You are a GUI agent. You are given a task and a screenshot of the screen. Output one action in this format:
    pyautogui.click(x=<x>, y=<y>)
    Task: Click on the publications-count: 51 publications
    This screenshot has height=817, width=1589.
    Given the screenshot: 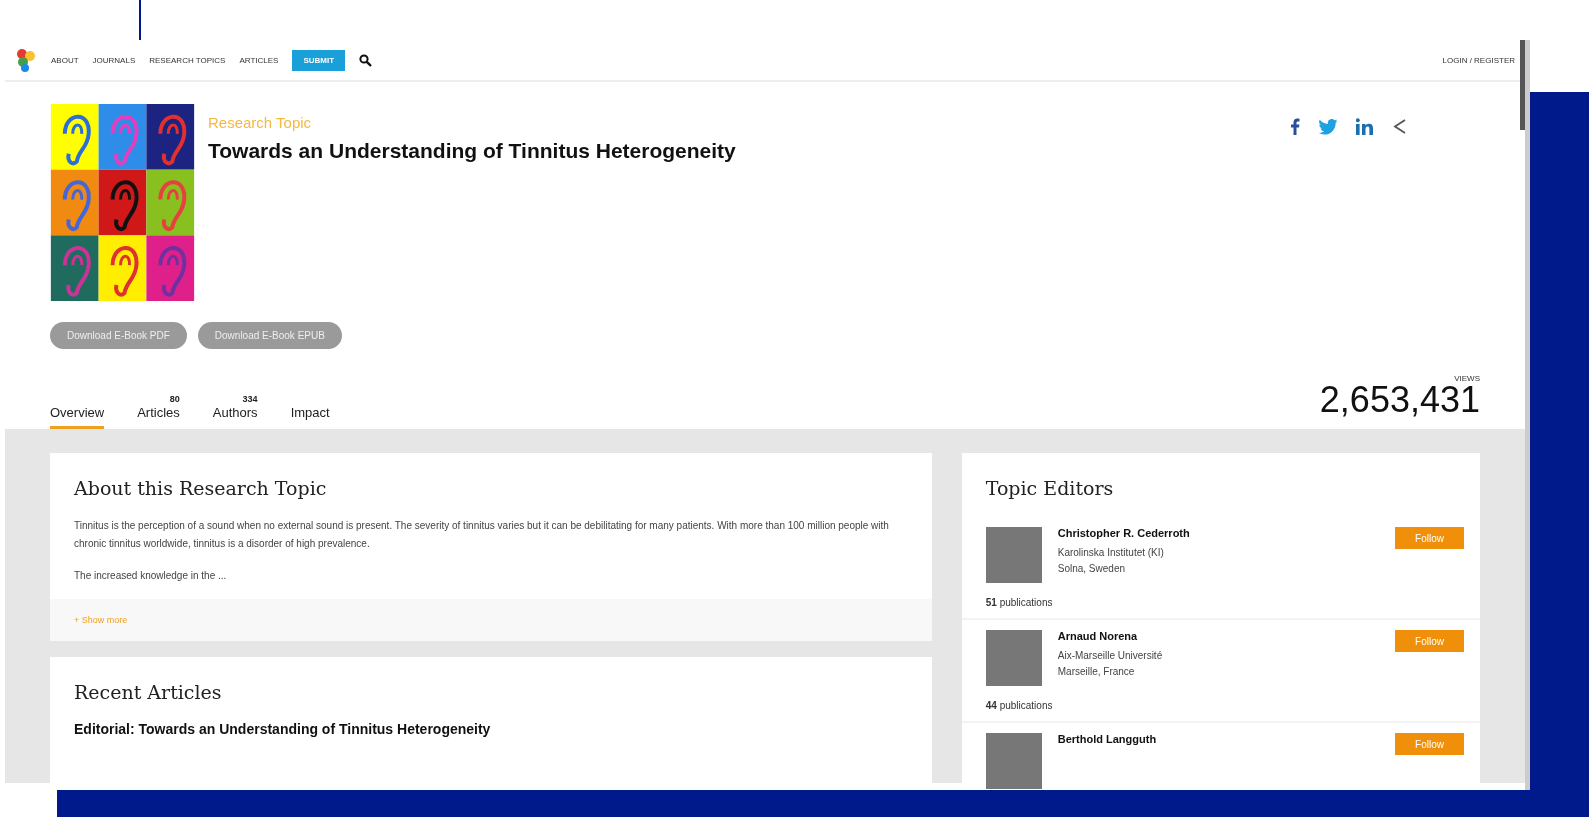 What is the action you would take?
    pyautogui.click(x=1019, y=602)
    